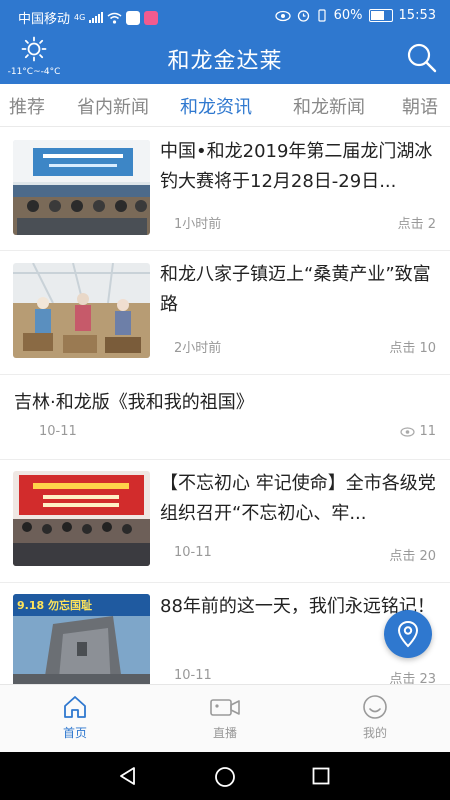  What do you see at coordinates (54, 605) in the screenshot?
I see `thumbnail-caption: 9.18 勿忘国耻` at bounding box center [54, 605].